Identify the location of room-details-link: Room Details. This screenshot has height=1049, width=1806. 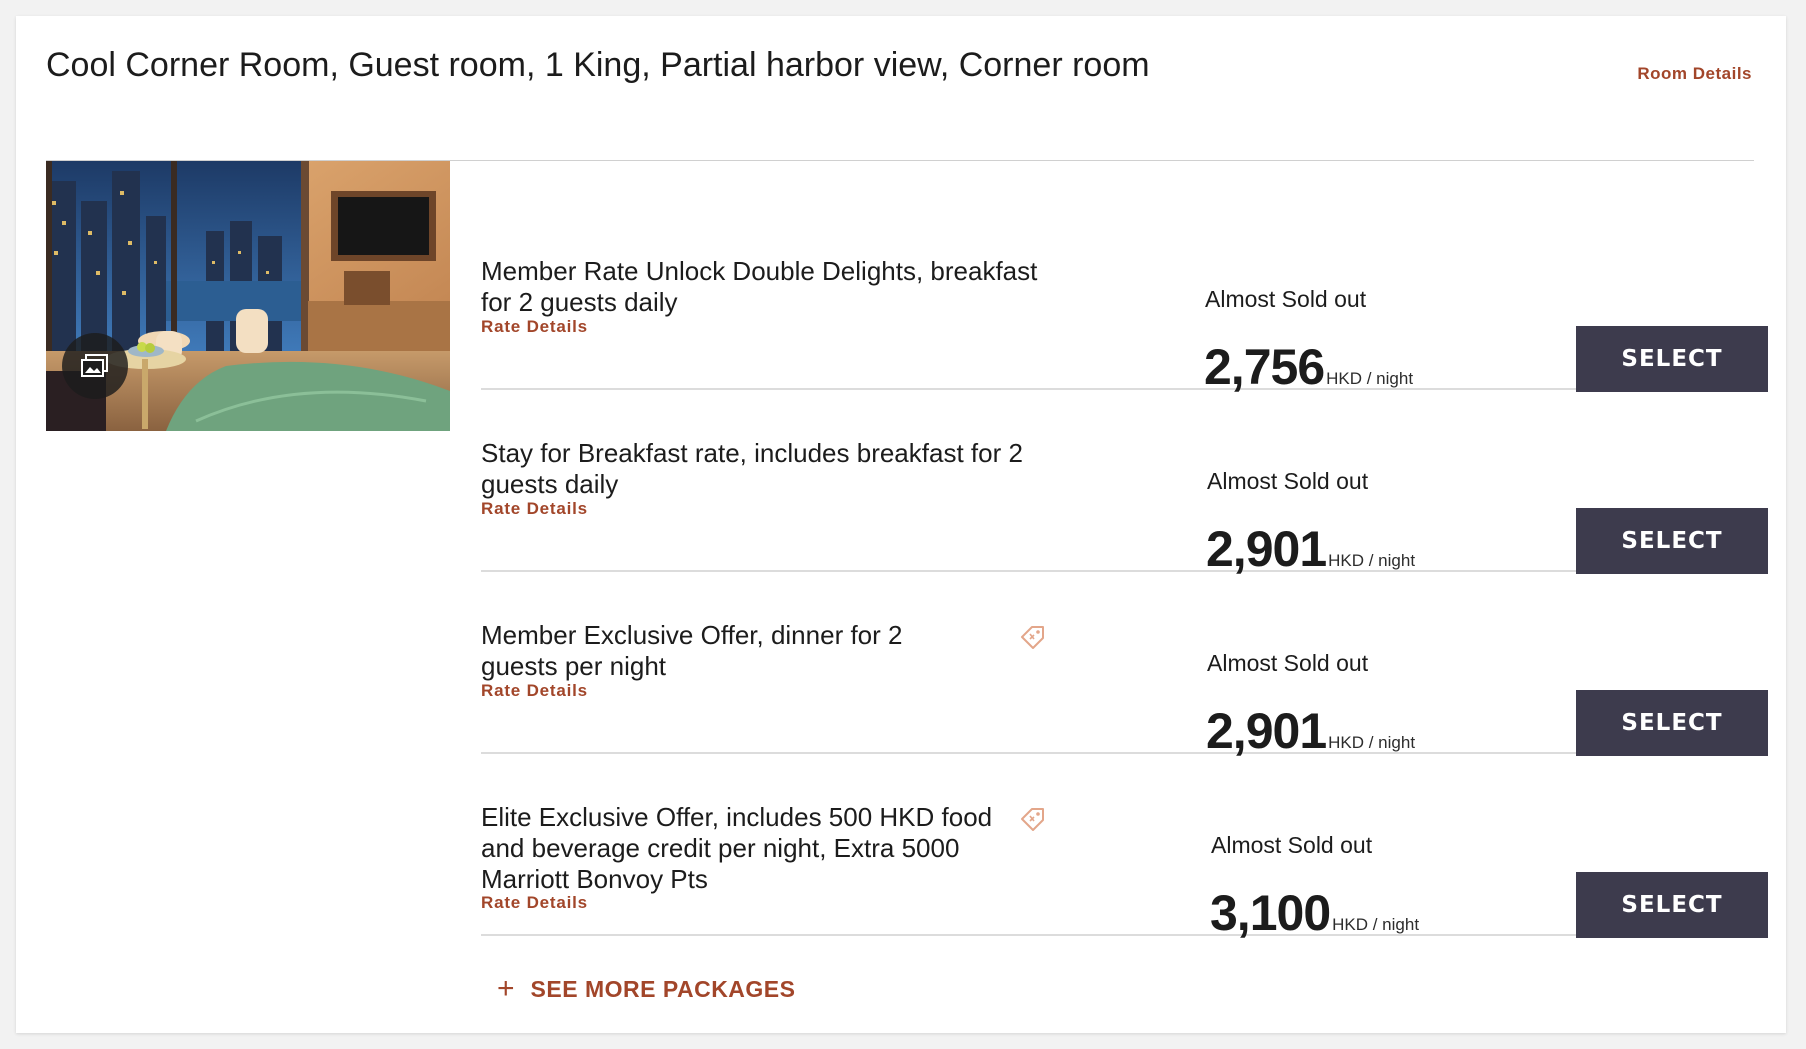
(1694, 74).